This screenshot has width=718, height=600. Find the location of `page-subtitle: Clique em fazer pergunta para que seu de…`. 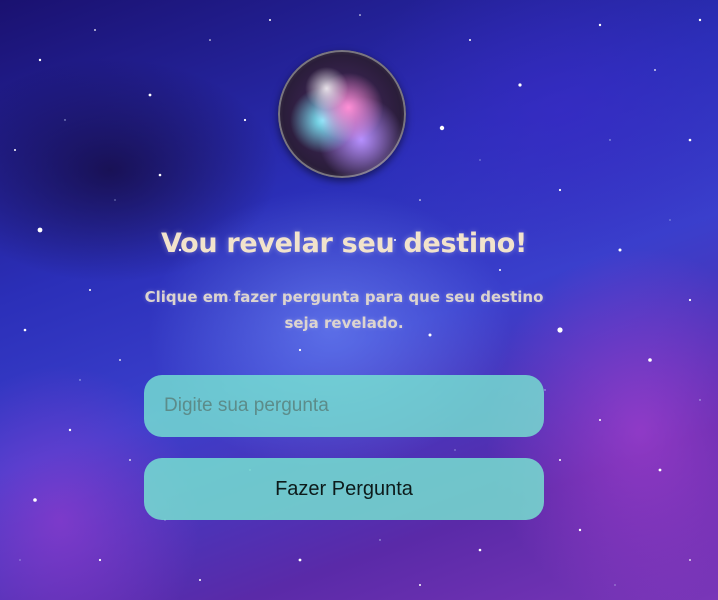

page-subtitle: Clique em fazer pergunta para que seu de… is located at coordinates (344, 310).